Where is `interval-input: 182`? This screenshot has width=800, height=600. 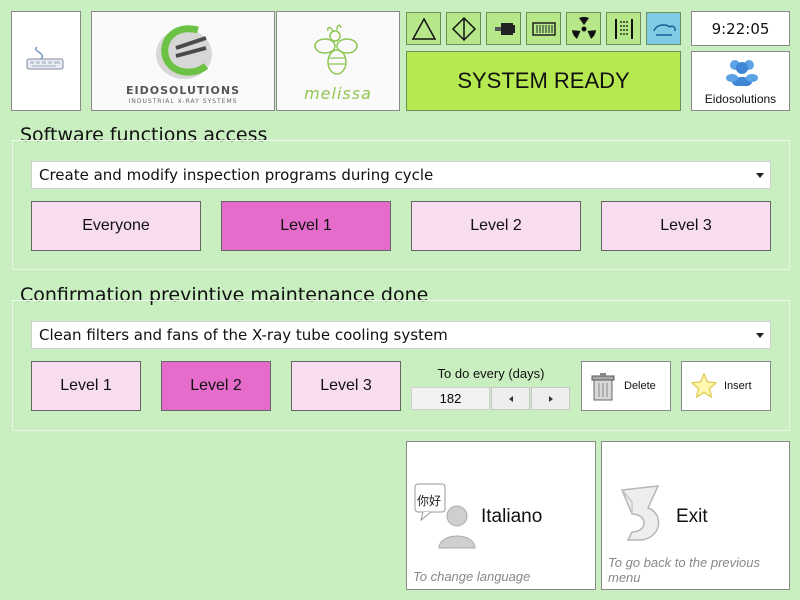
interval-input: 182 is located at coordinates (450, 398).